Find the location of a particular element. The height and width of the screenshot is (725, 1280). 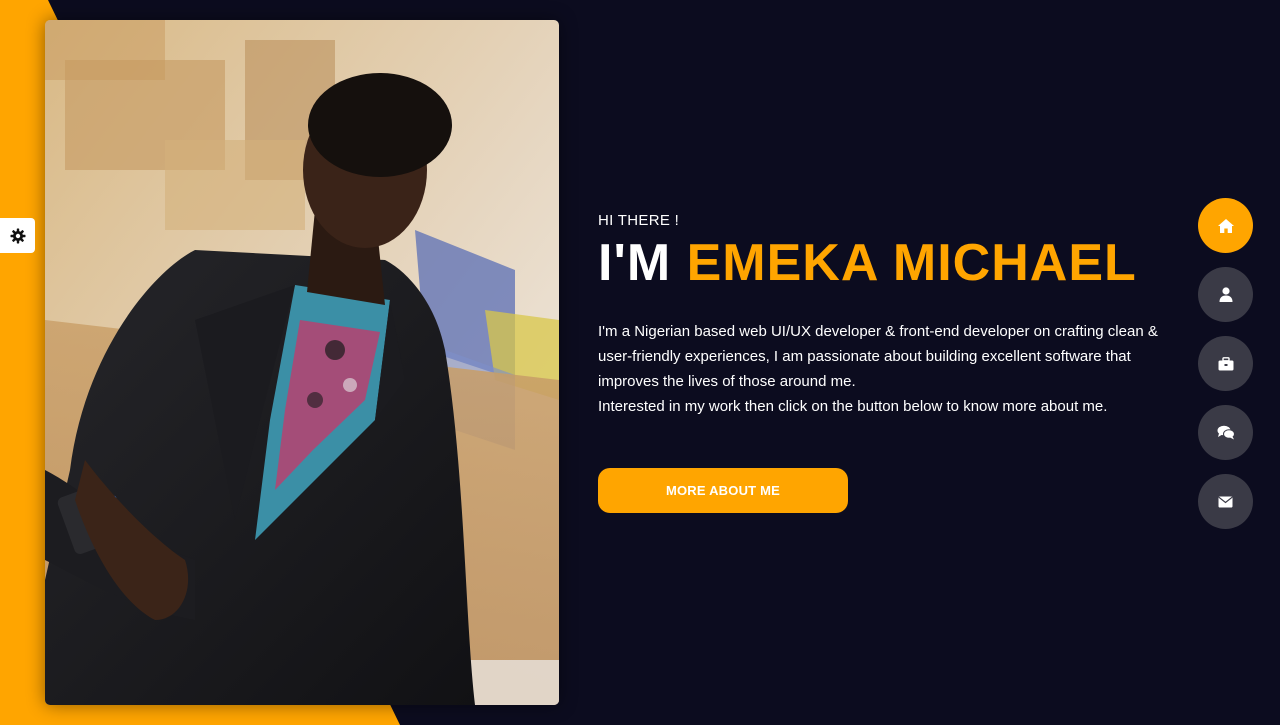

gear-icon is located at coordinates (17, 235).